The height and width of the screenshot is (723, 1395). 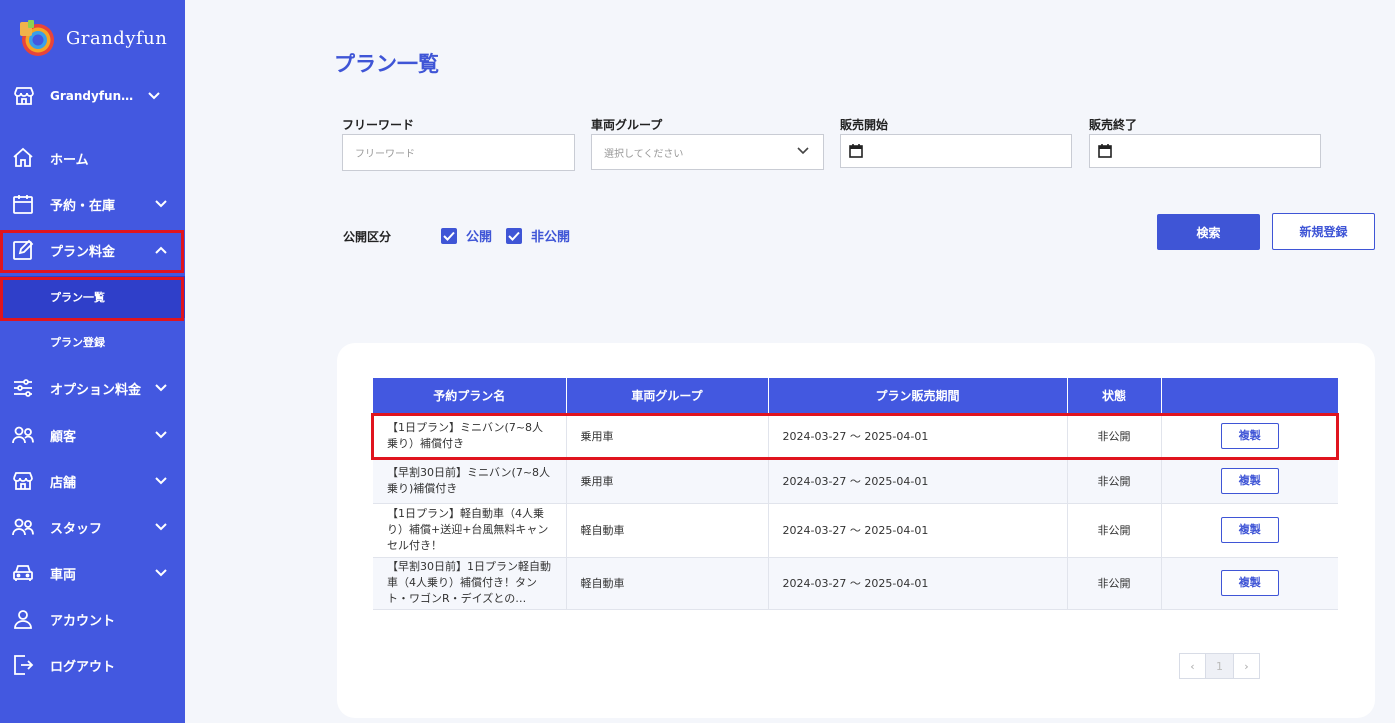 I want to click on nav-label: ホーム, so click(x=69, y=160).